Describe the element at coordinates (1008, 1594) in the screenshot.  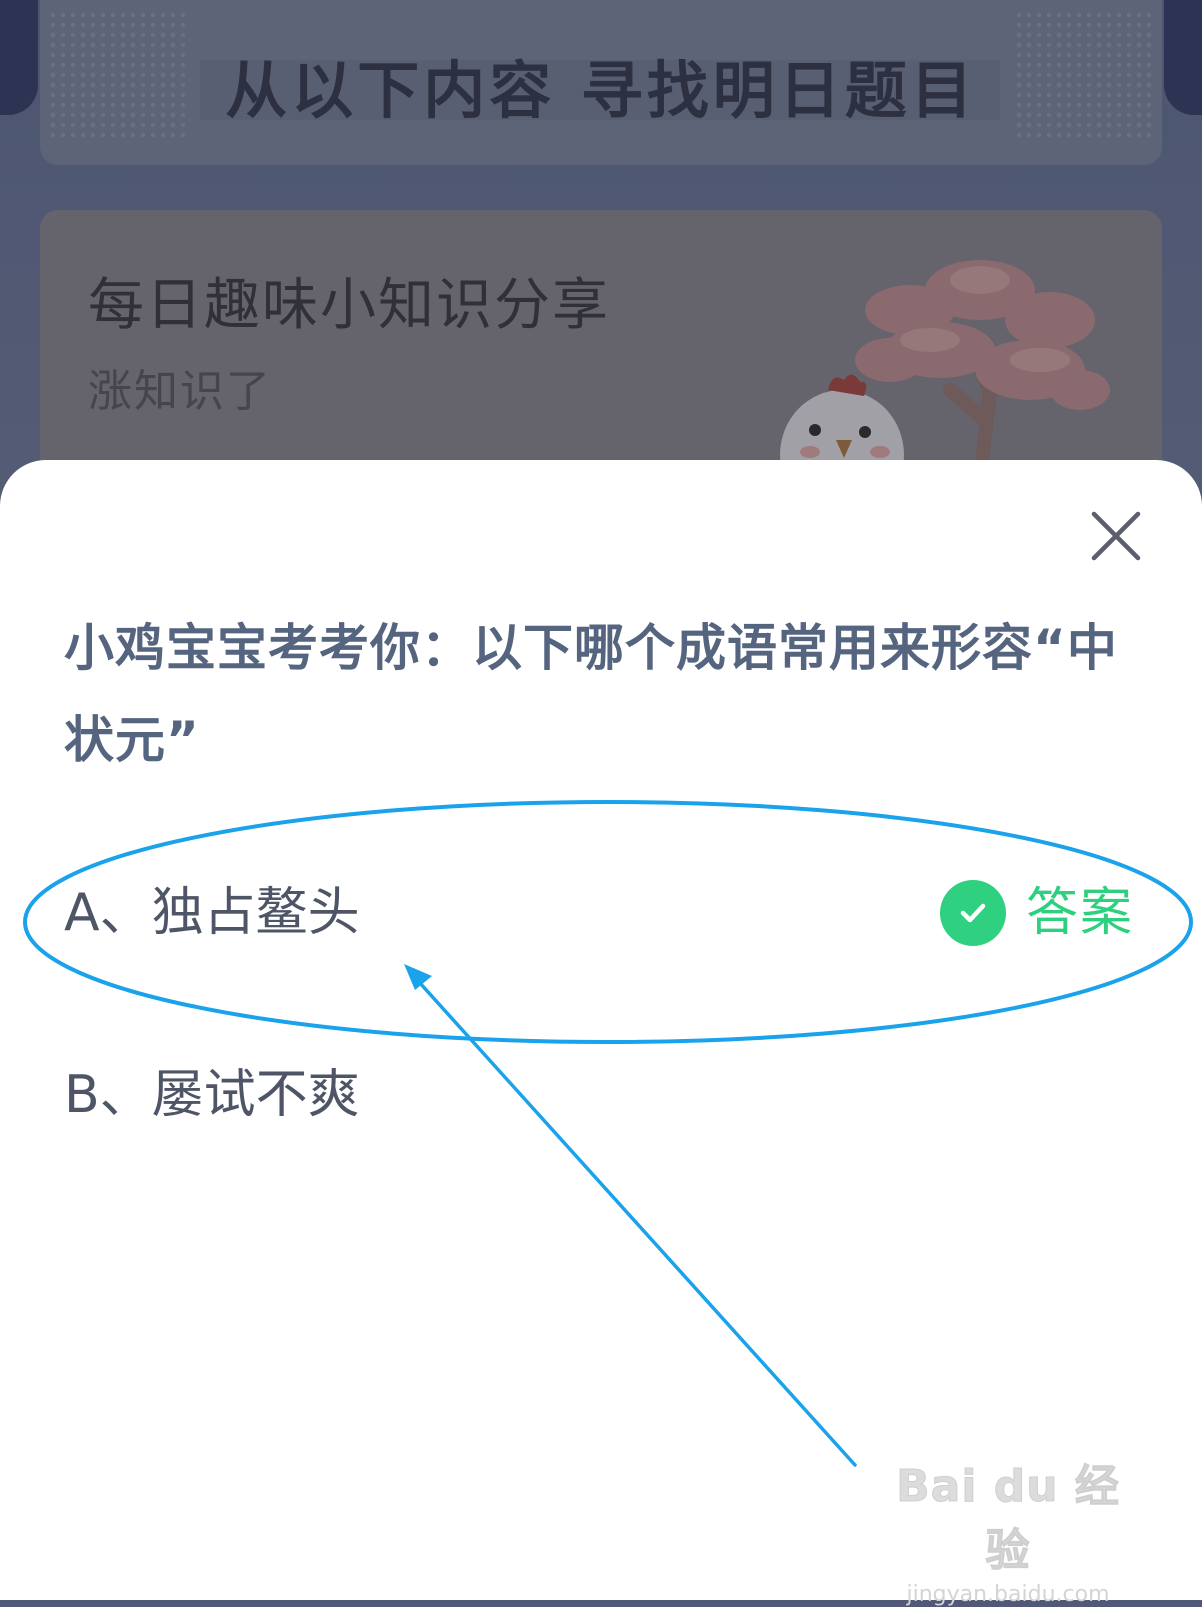
I see `watermark-url: jingyan.baidu.com` at that location.